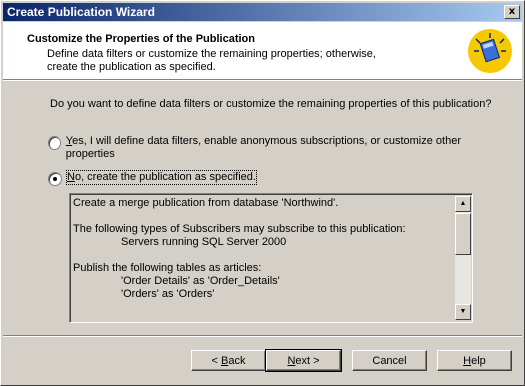  Describe the element at coordinates (161, 177) in the screenshot. I see `option-create-label: No, create the publication as specified.` at that location.